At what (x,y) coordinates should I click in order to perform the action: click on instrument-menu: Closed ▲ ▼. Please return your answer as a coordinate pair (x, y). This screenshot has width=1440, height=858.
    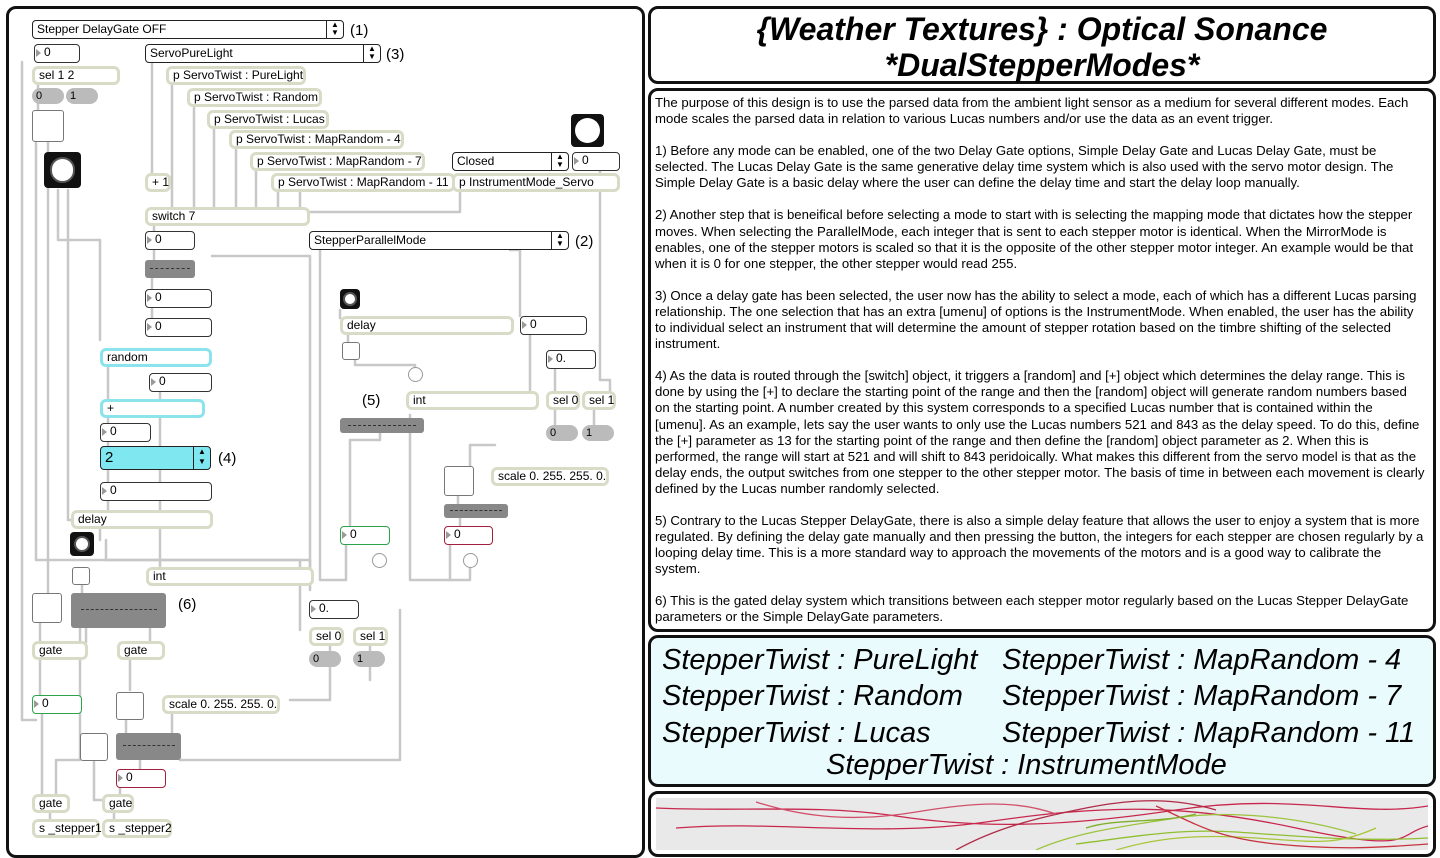
    Looking at the image, I should click on (510, 161).